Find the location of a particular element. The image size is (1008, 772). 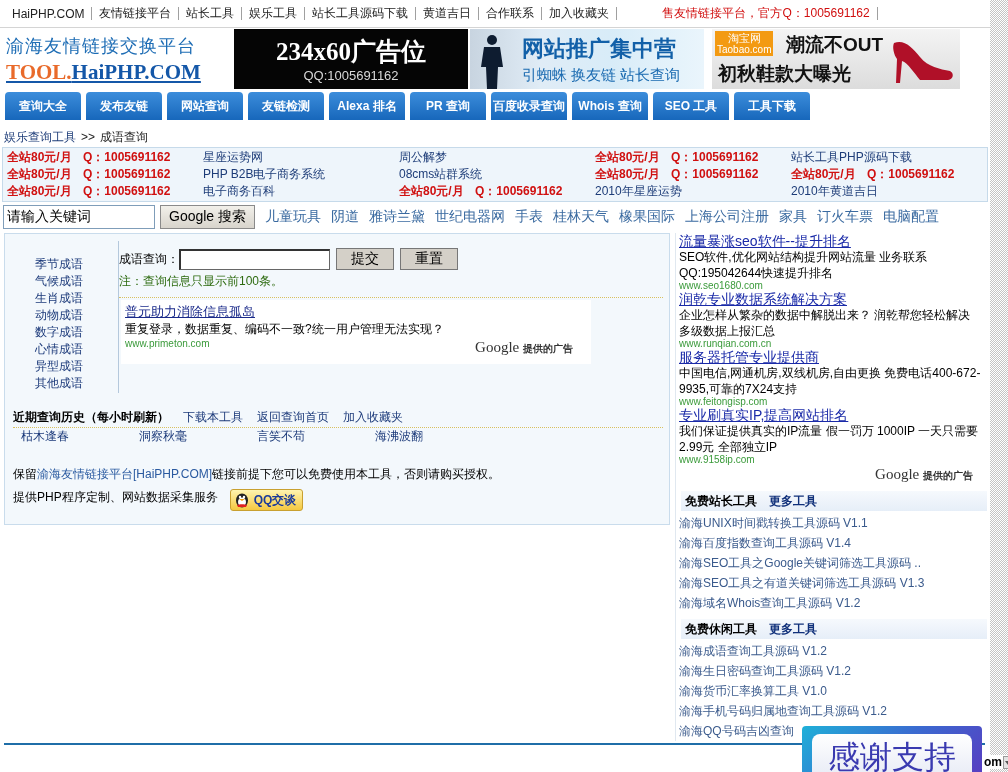

ad-title-link: 流量暴涨seo软件--提升排名 is located at coordinates (765, 241).